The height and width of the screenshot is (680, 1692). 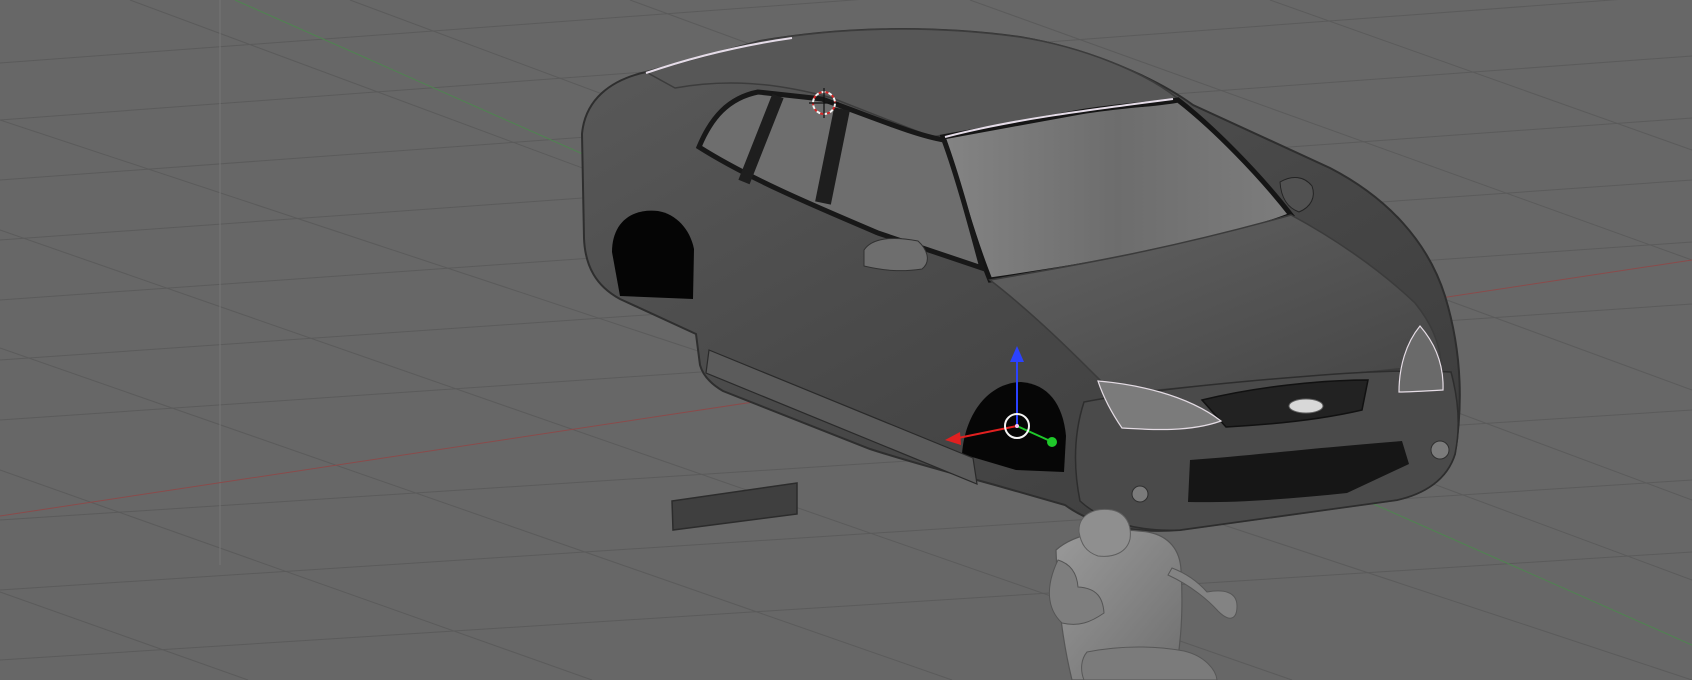 What do you see at coordinates (1140, 494) in the screenshot?
I see `left-fog-light` at bounding box center [1140, 494].